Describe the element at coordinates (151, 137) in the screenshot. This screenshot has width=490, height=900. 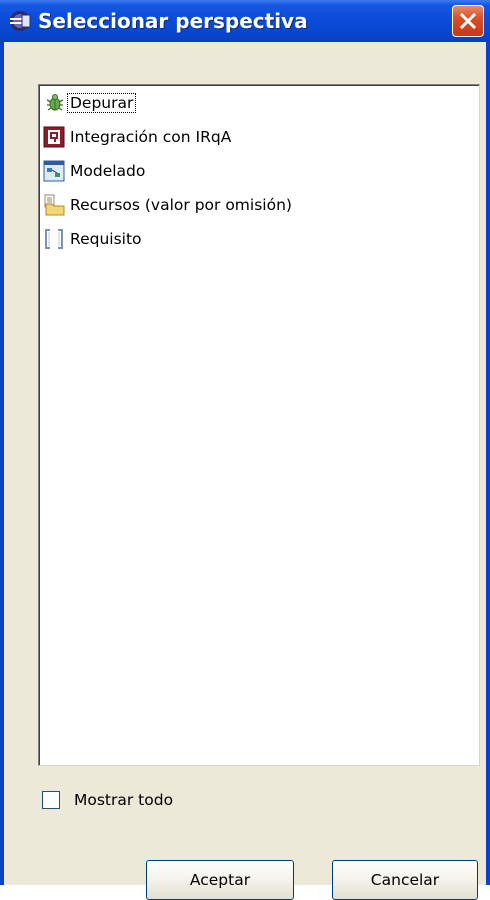
I see `list-item-label: Integración con IRqA` at that location.